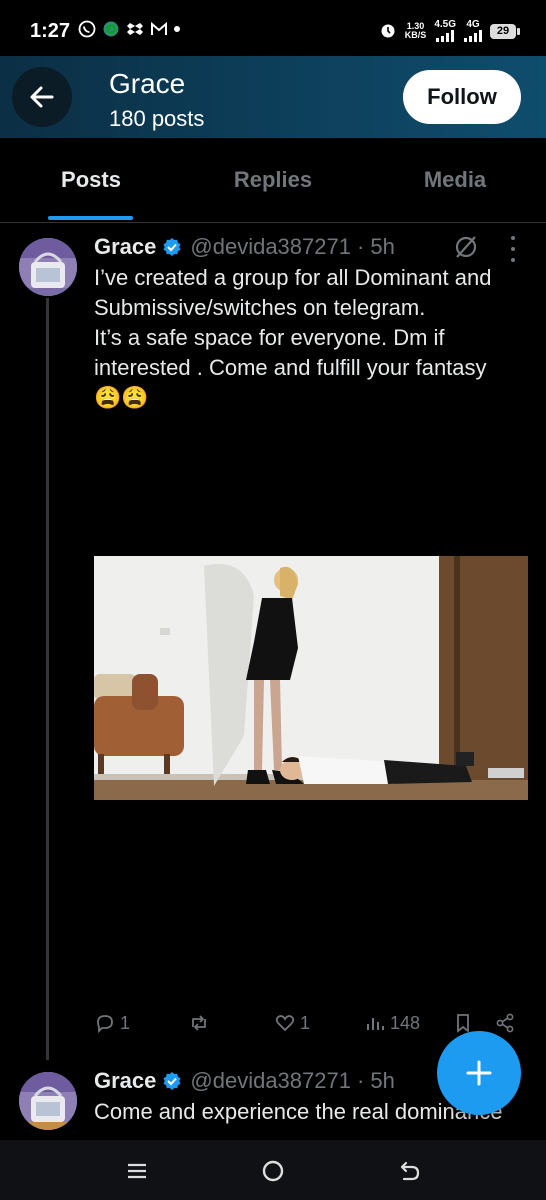  I want to click on home-button, so click(273, 1171).